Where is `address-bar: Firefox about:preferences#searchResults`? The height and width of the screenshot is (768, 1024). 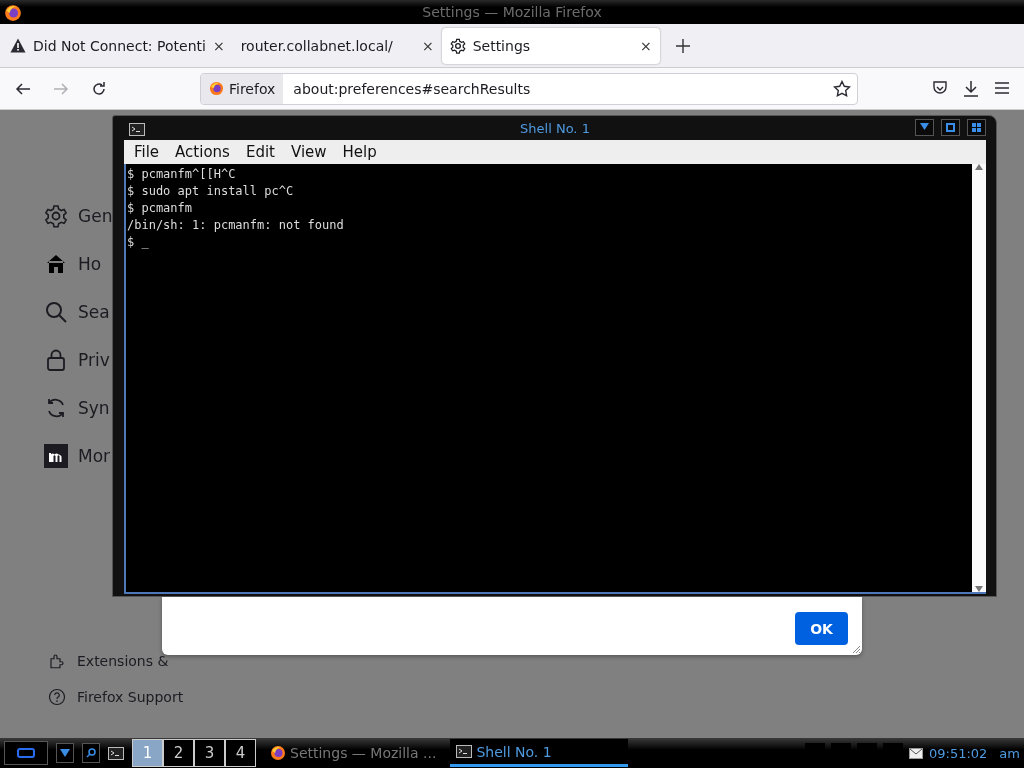 address-bar: Firefox about:preferences#searchResults is located at coordinates (529, 88).